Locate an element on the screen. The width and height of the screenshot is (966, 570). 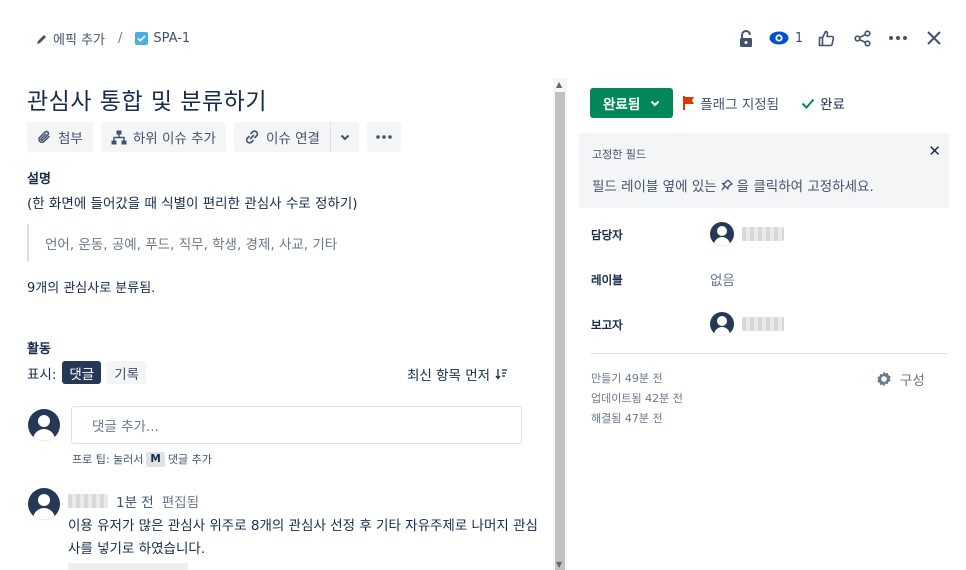
comment-author-name-redacted is located at coordinates (88, 501).